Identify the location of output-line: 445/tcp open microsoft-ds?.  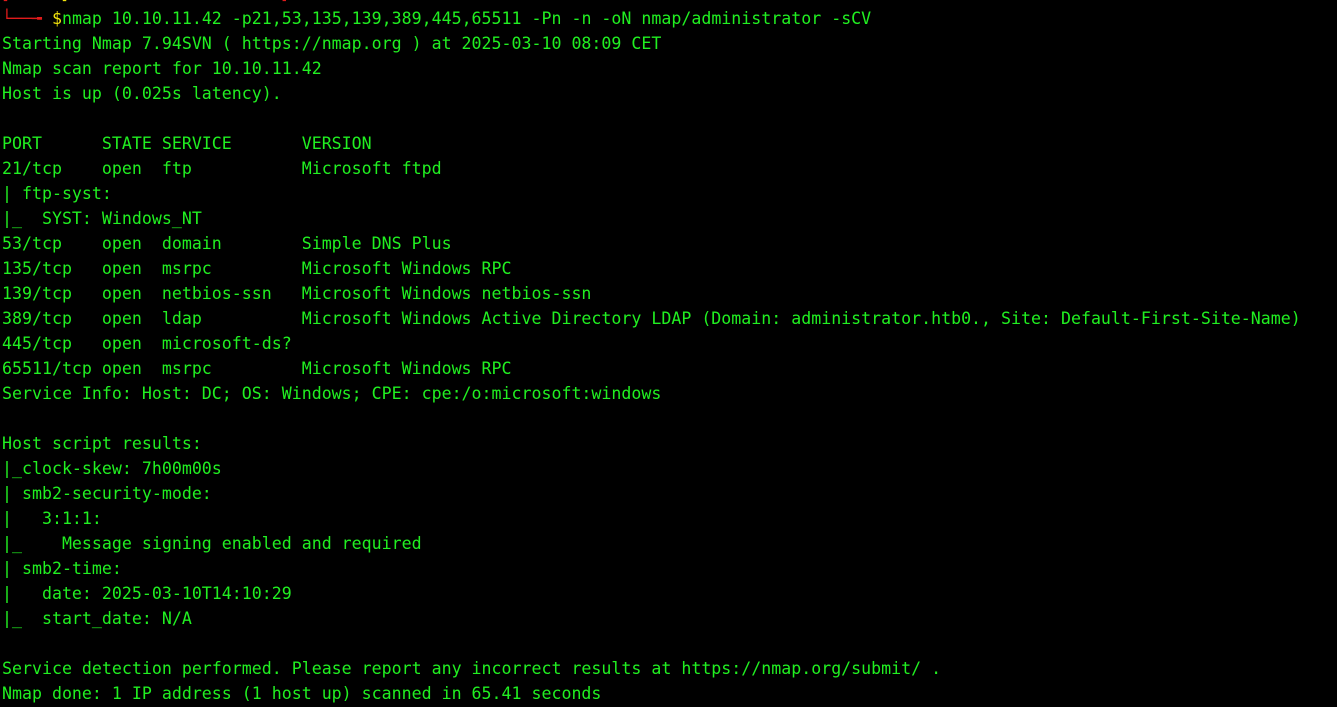
(147, 343).